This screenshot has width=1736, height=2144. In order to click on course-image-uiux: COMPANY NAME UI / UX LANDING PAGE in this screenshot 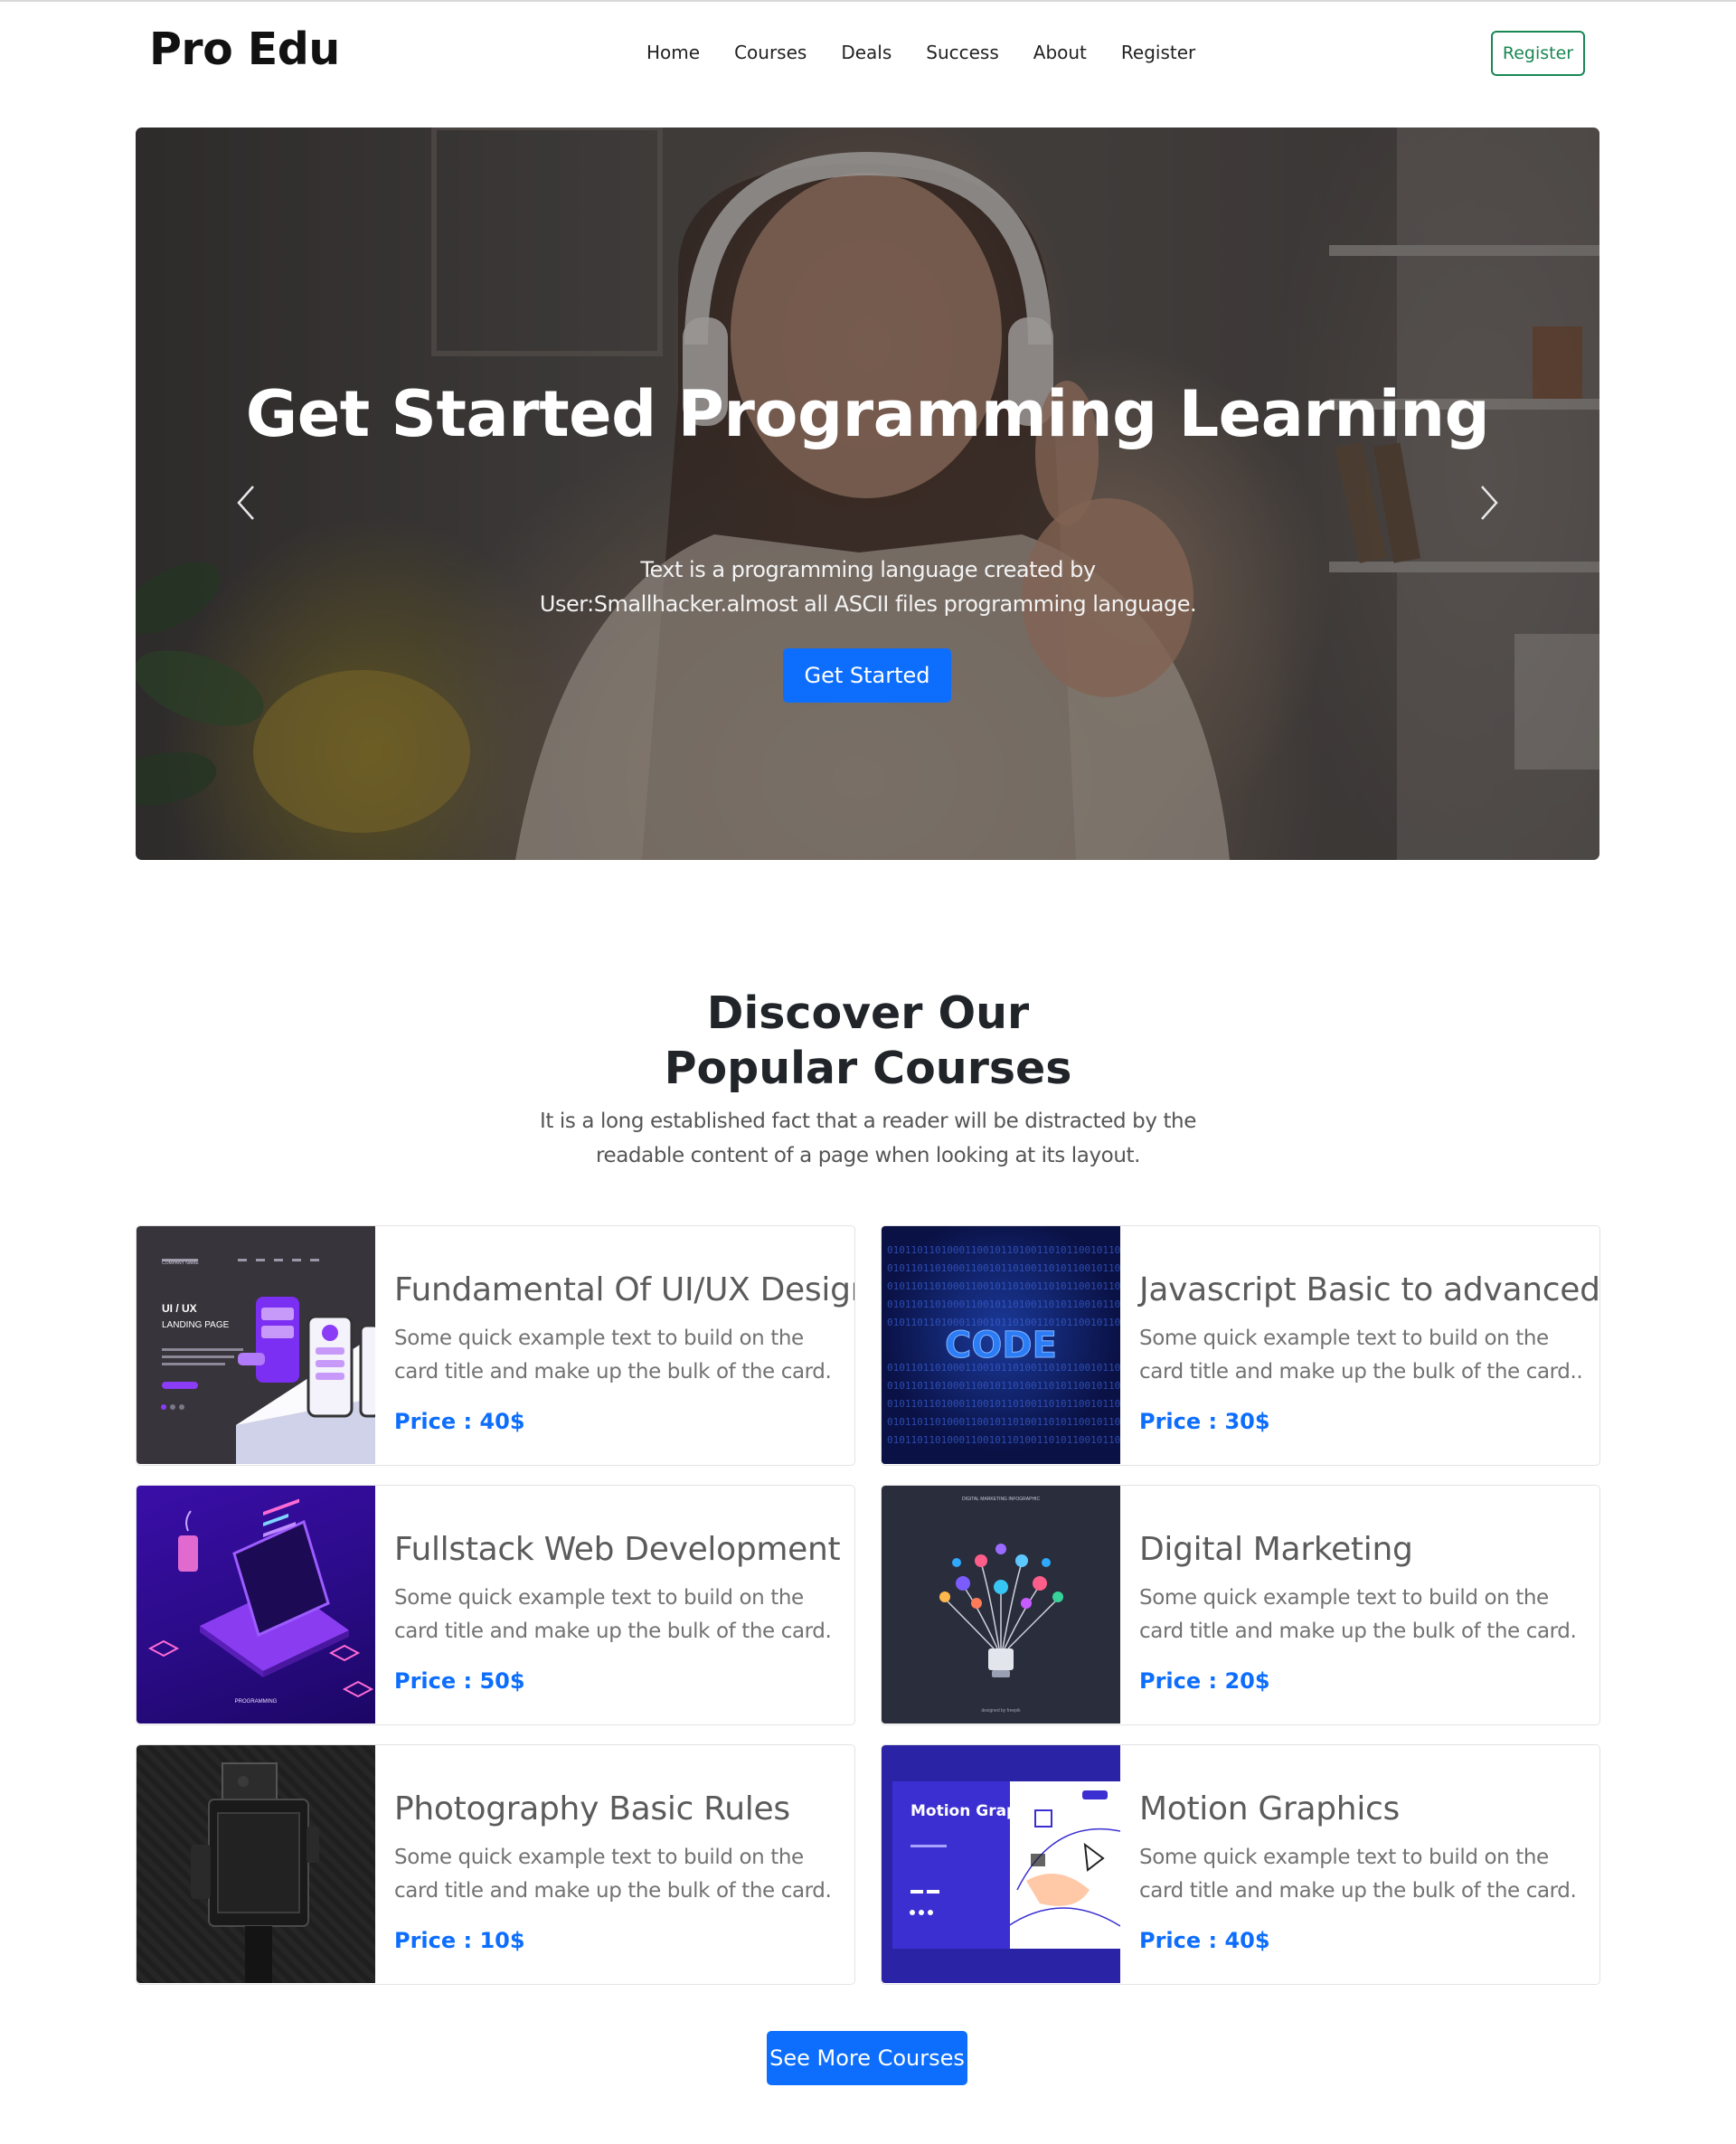, I will do `click(256, 1345)`.